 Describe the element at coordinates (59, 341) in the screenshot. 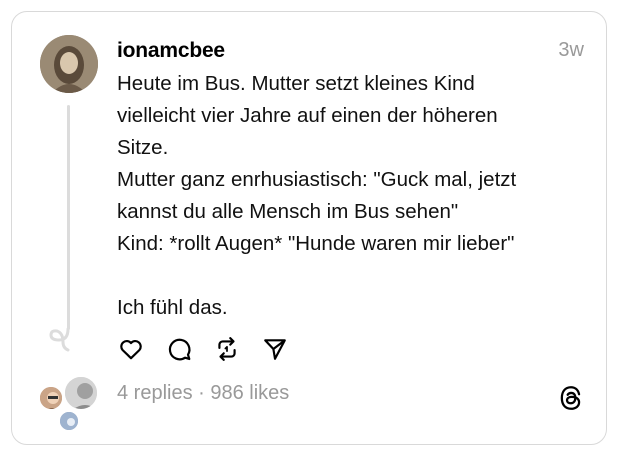

I see `thread-curl-icon` at that location.